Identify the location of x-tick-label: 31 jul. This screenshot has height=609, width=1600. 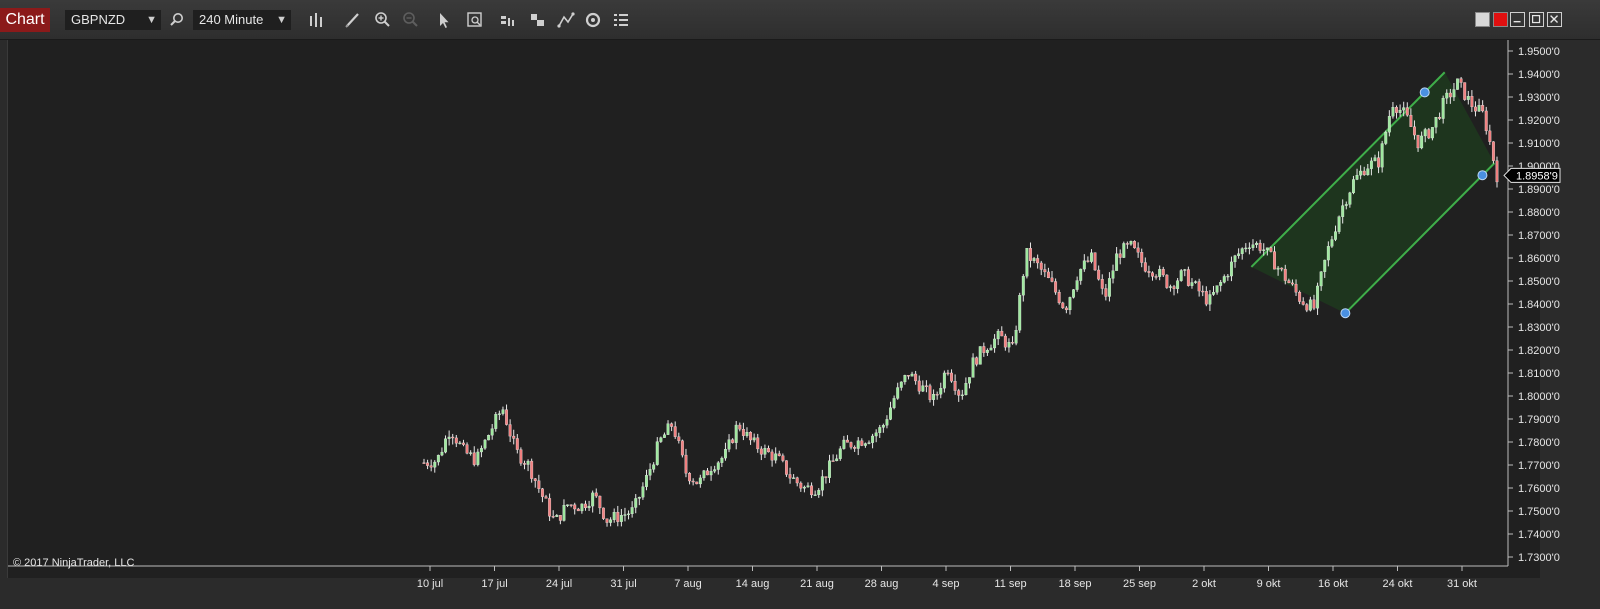
(623, 584).